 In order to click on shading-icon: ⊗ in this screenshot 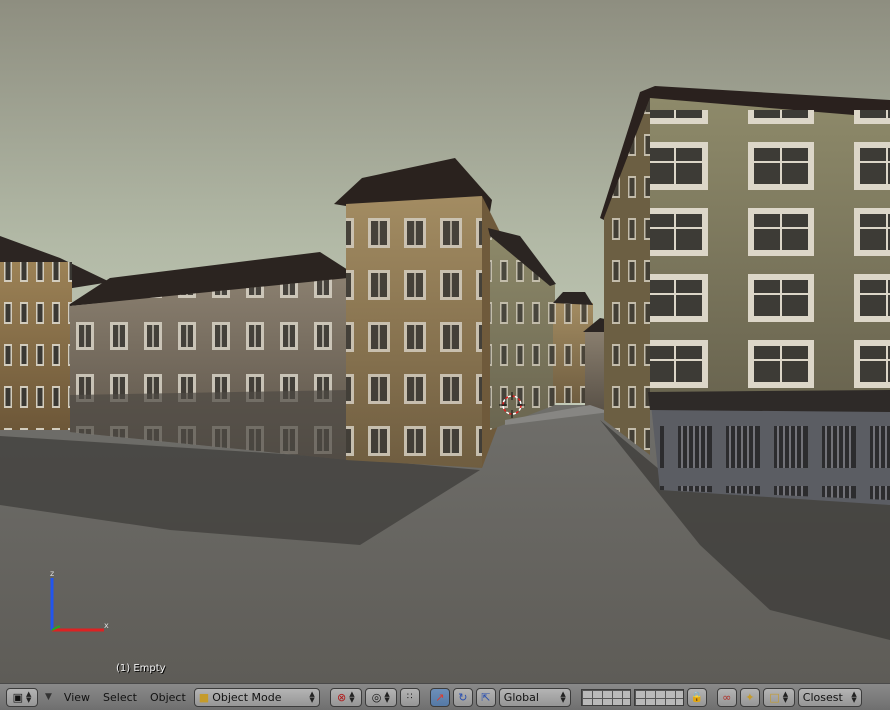, I will do `click(341, 697)`.